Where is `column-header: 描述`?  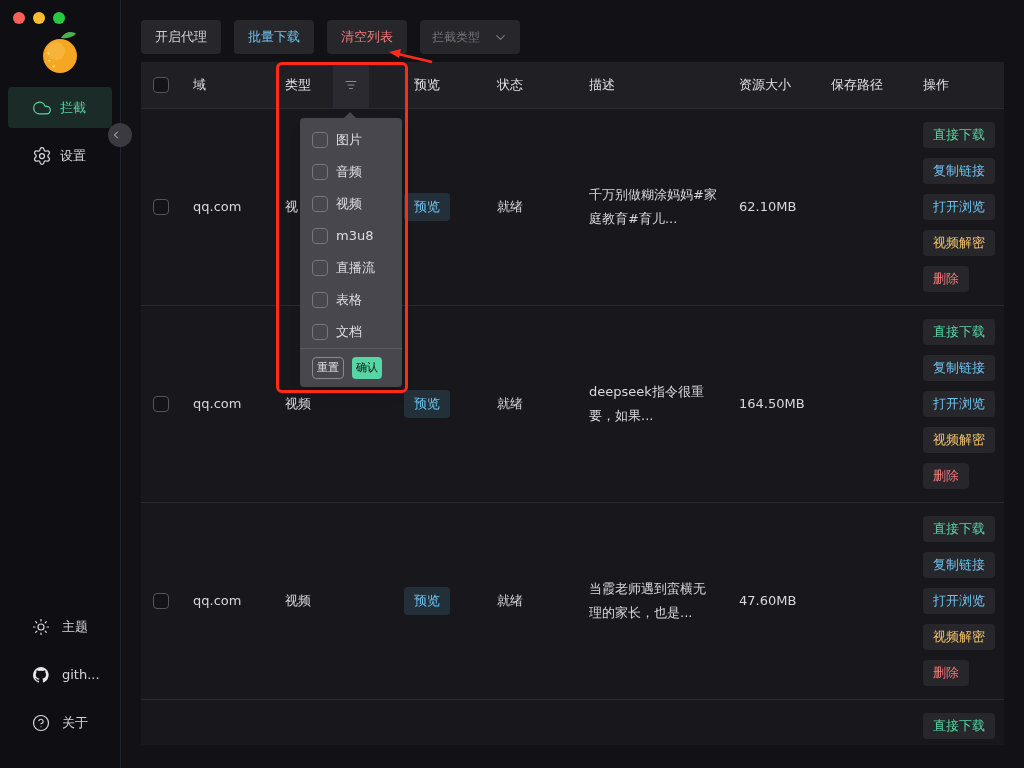 column-header: 描述 is located at coordinates (602, 85).